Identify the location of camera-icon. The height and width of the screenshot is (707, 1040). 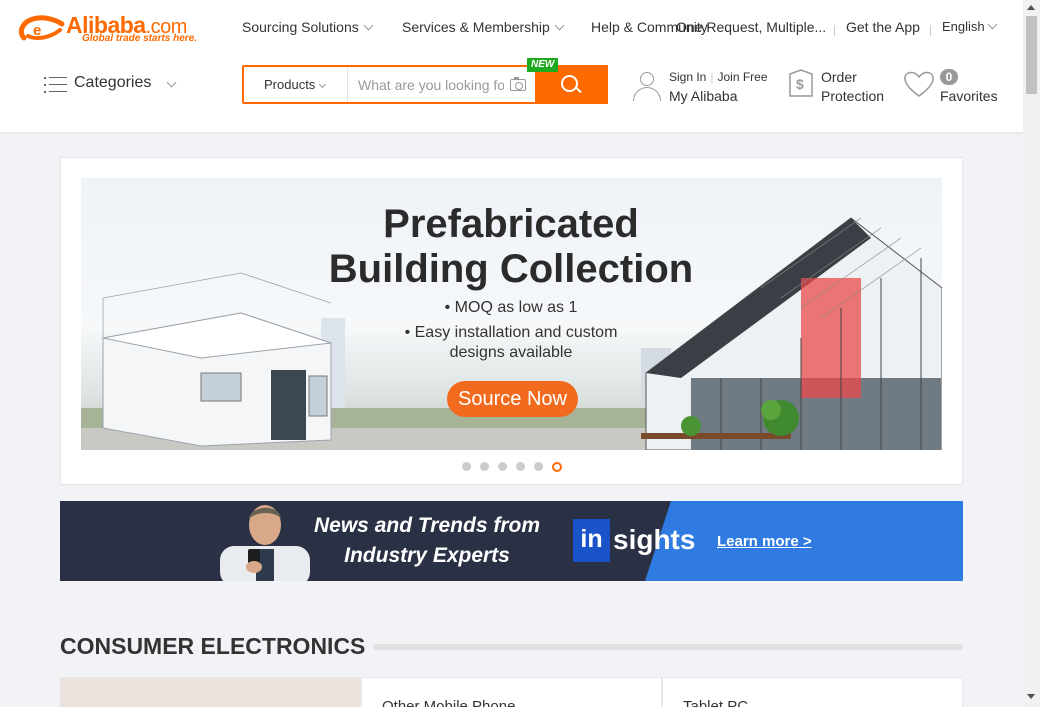
(518, 84).